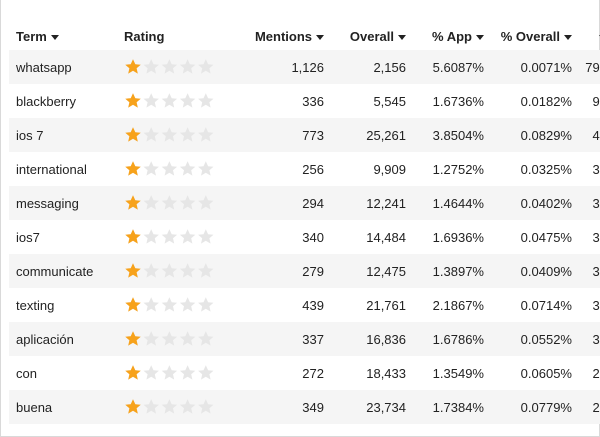 The image size is (600, 437). I want to click on mentions-cell: 337, so click(313, 339).